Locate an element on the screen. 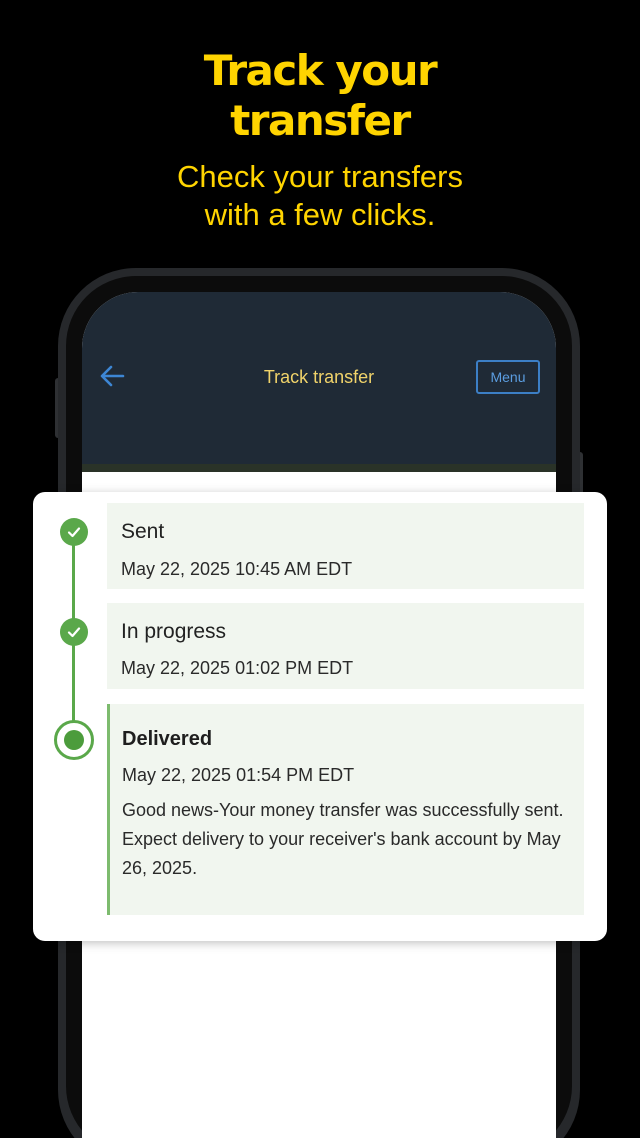 This screenshot has width=640, height=1138. promo-headline: Track your transfer is located at coordinates (320, 96).